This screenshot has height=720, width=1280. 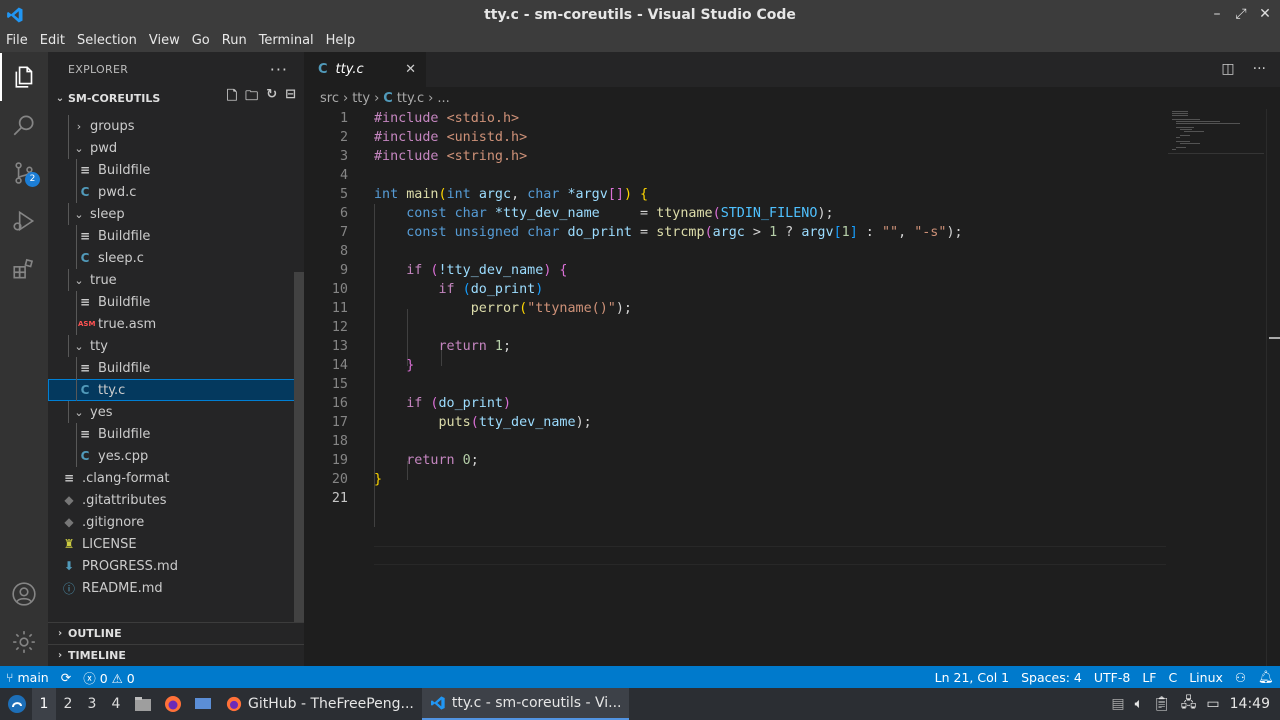 I want to click on file-item: Csleep.c, so click(x=176, y=258).